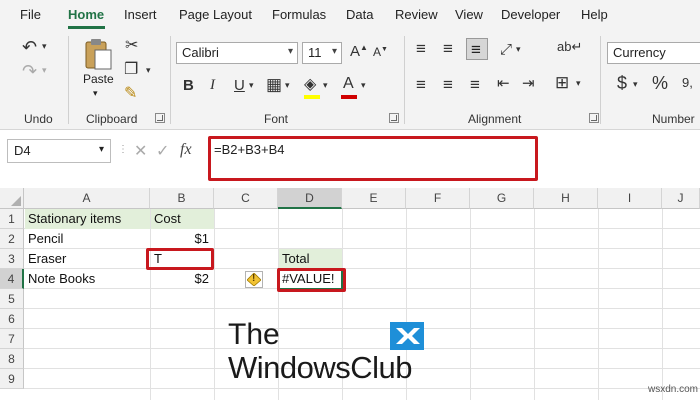 Image resolution: width=700 pixels, height=400 pixels. Describe the element at coordinates (140, 151) in the screenshot. I see `cancel-icon: ✕` at that location.